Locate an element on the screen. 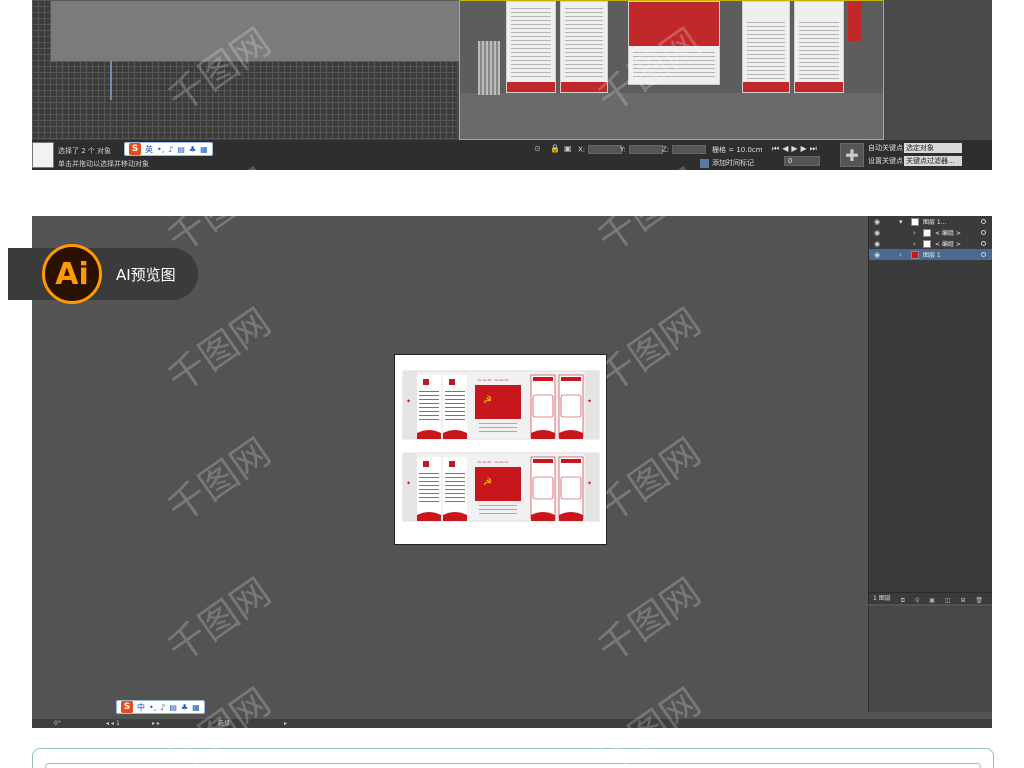  viewport-perspective-left is located at coordinates (301, 70).